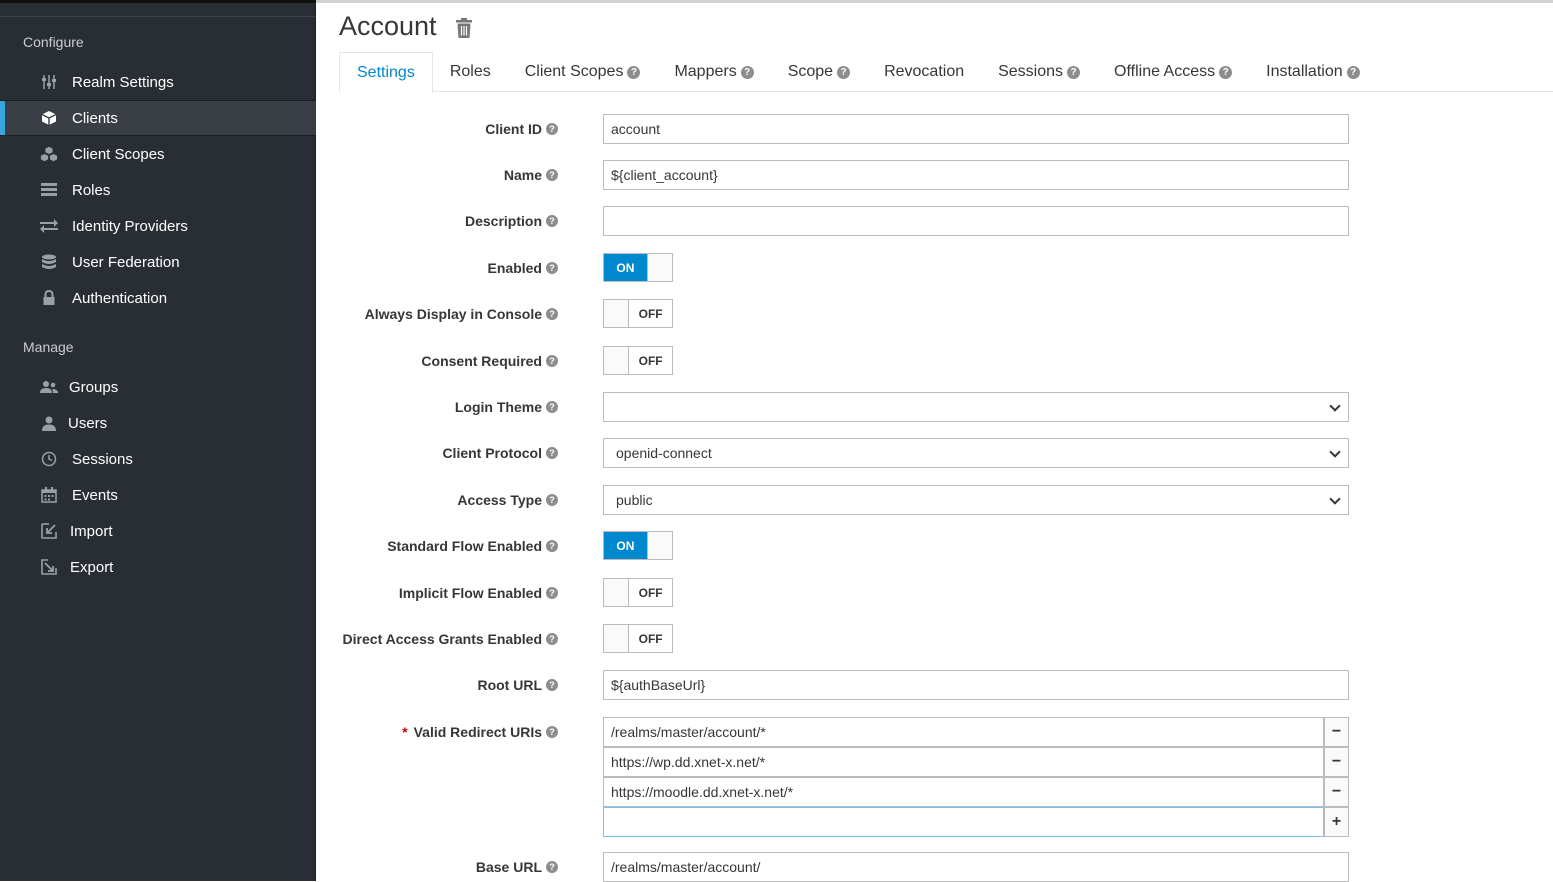 Image resolution: width=1553 pixels, height=882 pixels. Describe the element at coordinates (976, 175) in the screenshot. I see `name-input: ${client_account}` at that location.